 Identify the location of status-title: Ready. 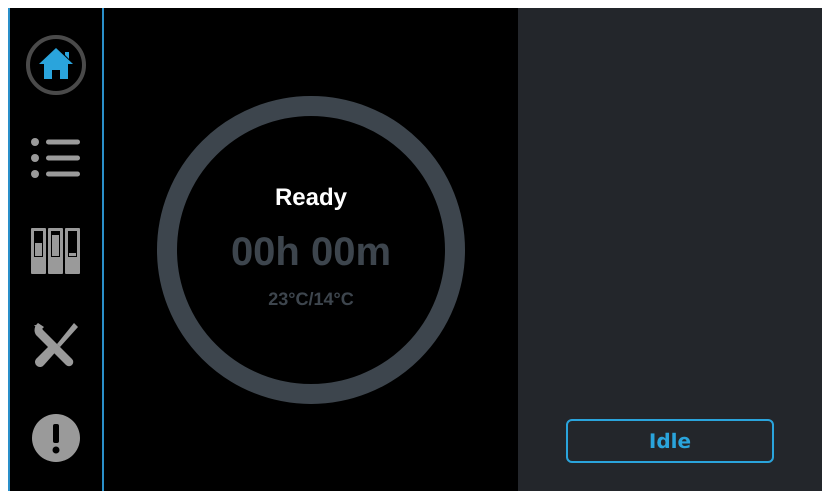
(311, 198).